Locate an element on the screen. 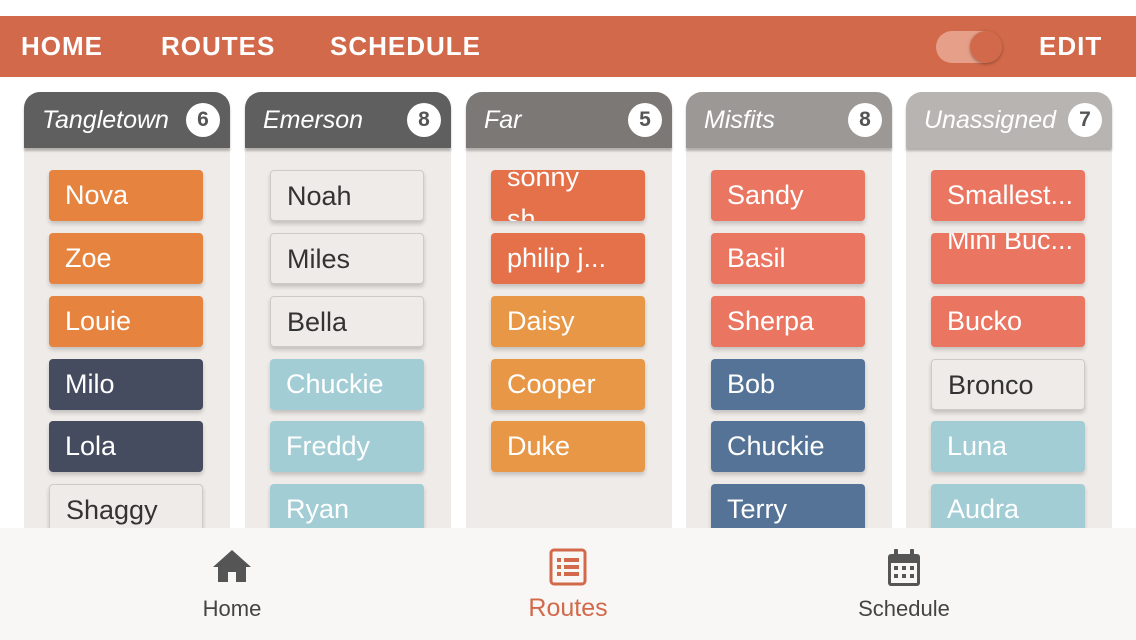 The height and width of the screenshot is (640, 1136). top-nav-bar: HOME ROUTES SCHEDULE EDIT is located at coordinates (568, 46).